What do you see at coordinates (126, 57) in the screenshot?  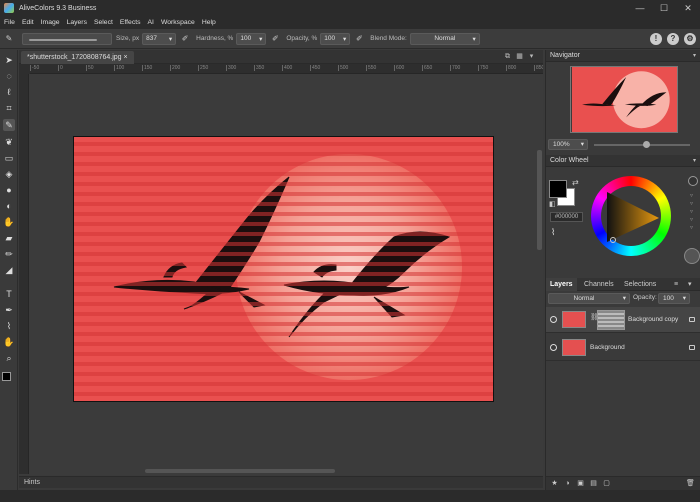 I see `close-icon: ×` at bounding box center [126, 57].